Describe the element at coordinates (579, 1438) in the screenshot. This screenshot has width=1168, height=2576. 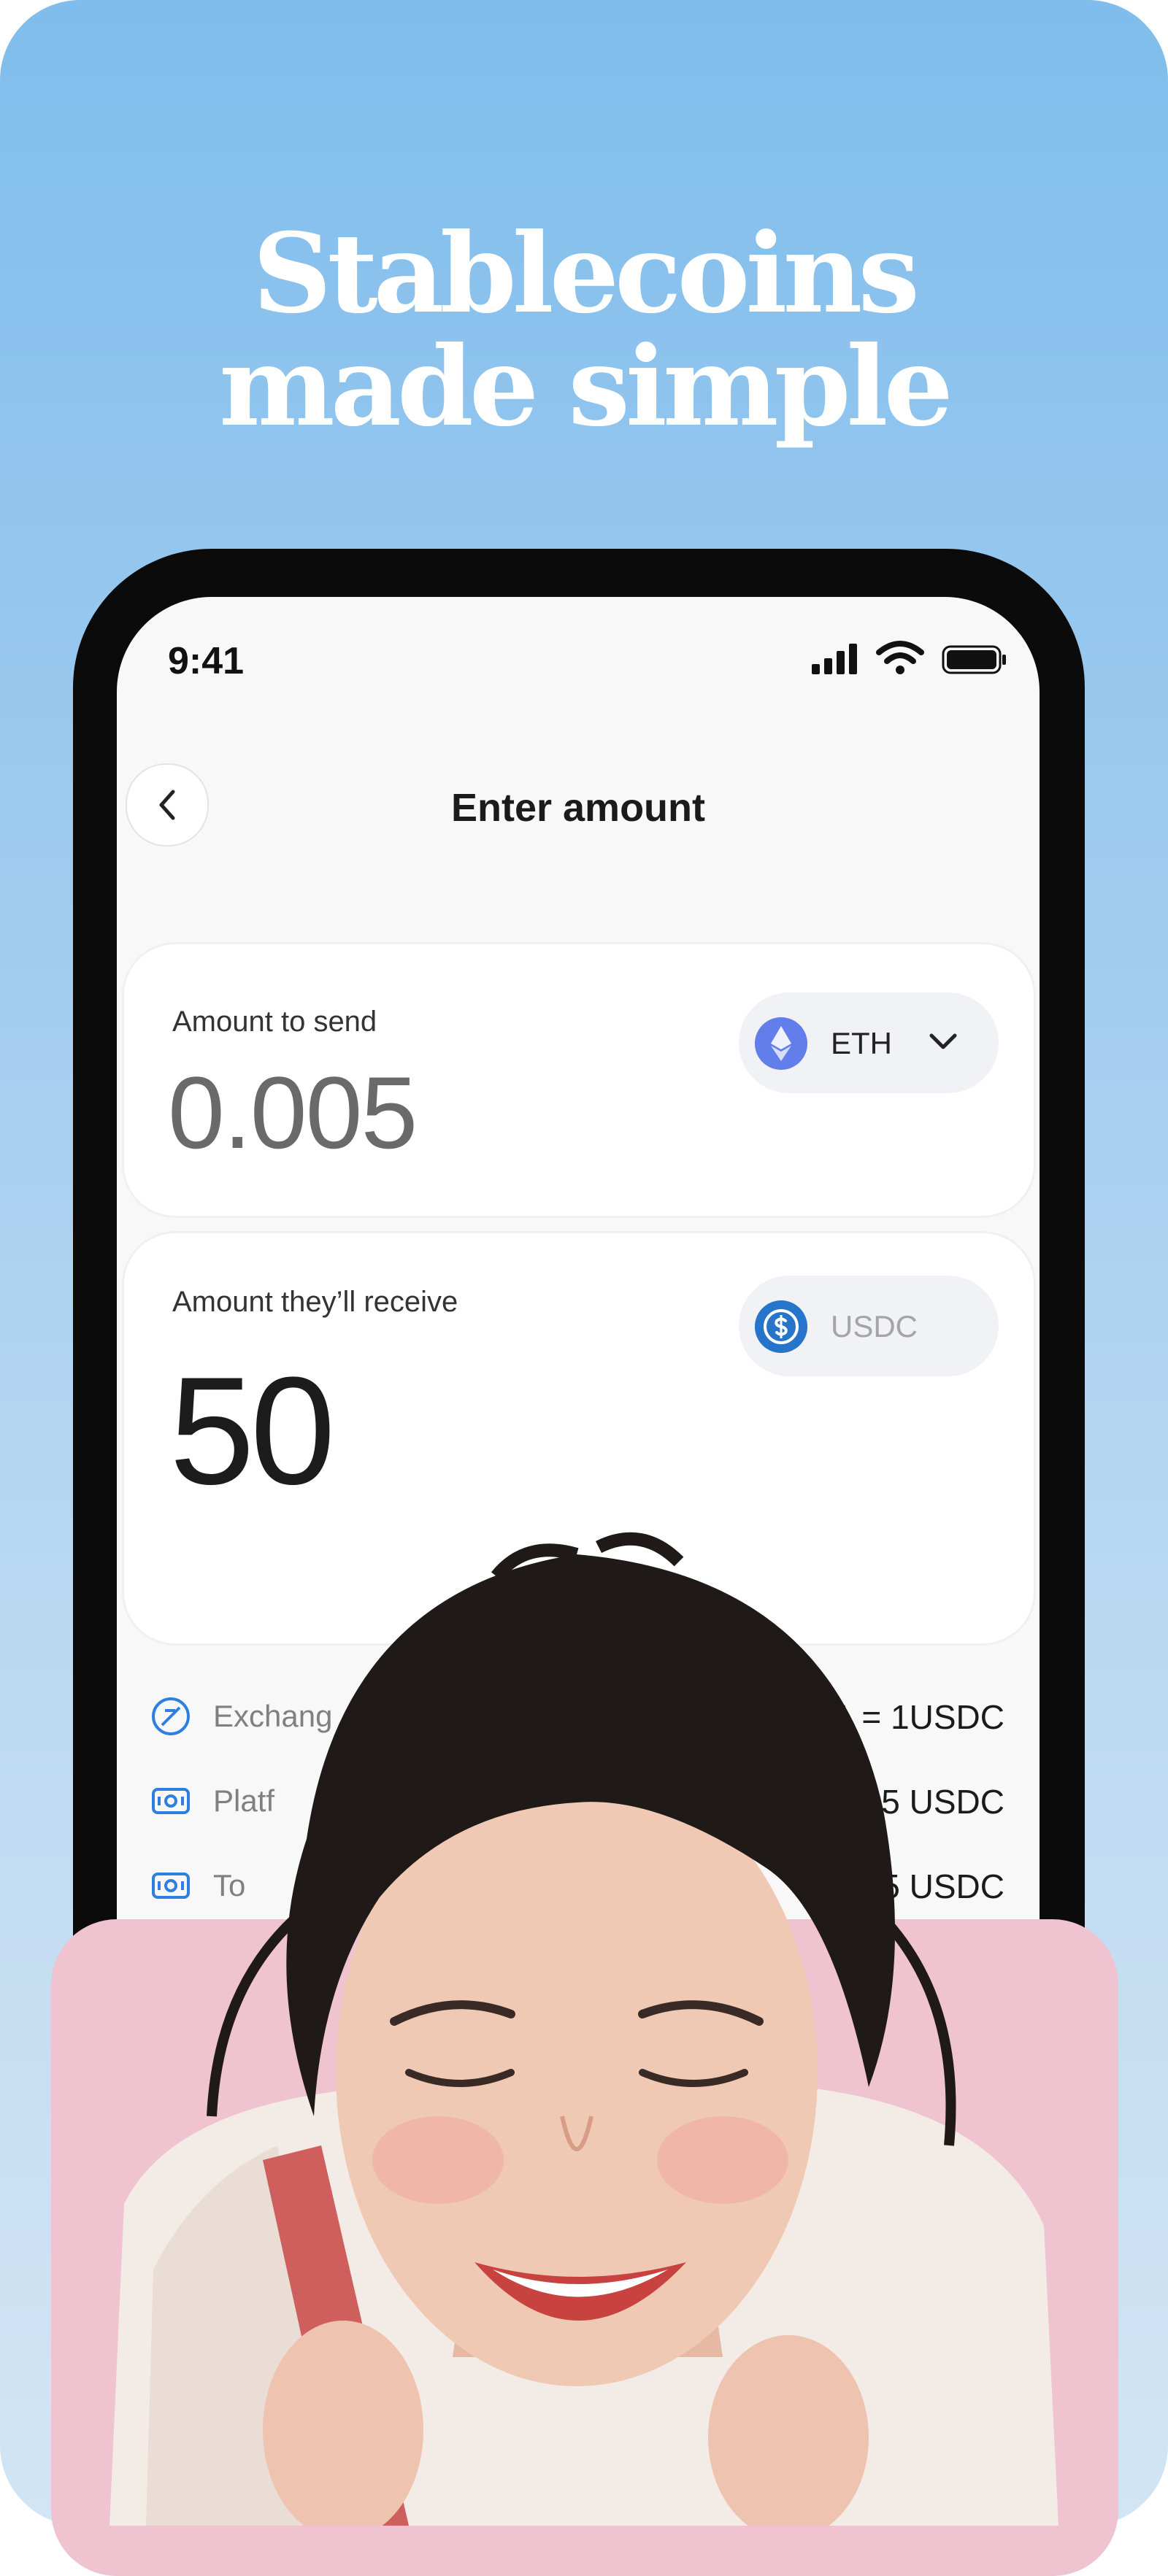
I see `receive-amount-card: Amount they’ll receive 50 USDC` at that location.